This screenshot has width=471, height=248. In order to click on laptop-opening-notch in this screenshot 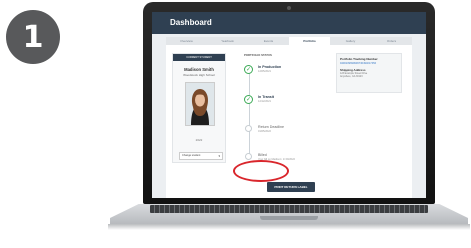, I will do `click(289, 218)`.